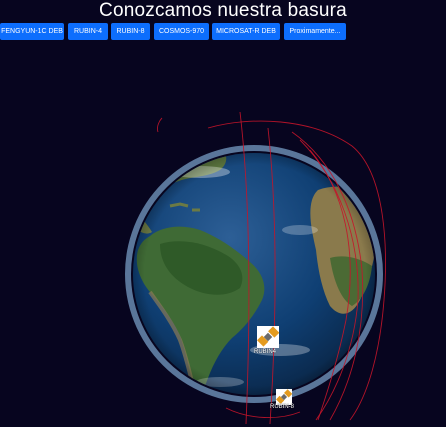 Image resolution: width=446 pixels, height=427 pixels. I want to click on button-cosmos-970: COSMOS-970, so click(181, 31).